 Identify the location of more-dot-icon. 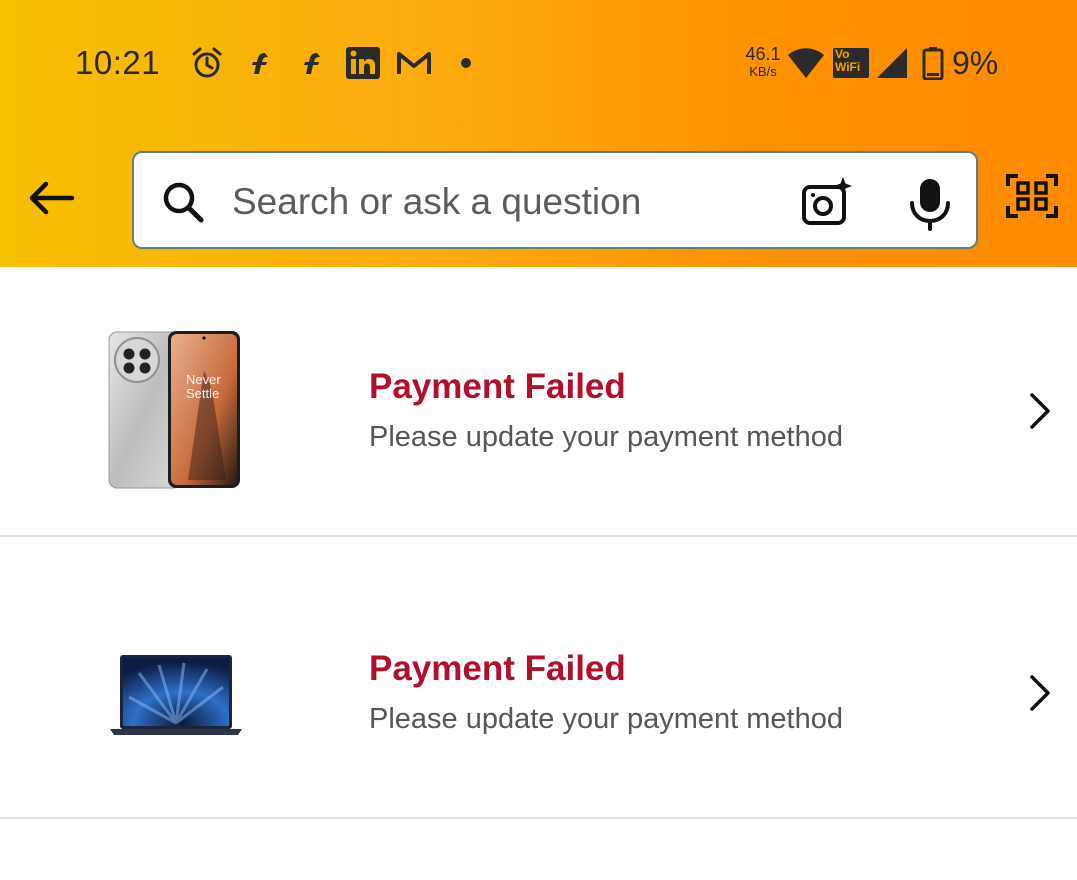
(466, 63).